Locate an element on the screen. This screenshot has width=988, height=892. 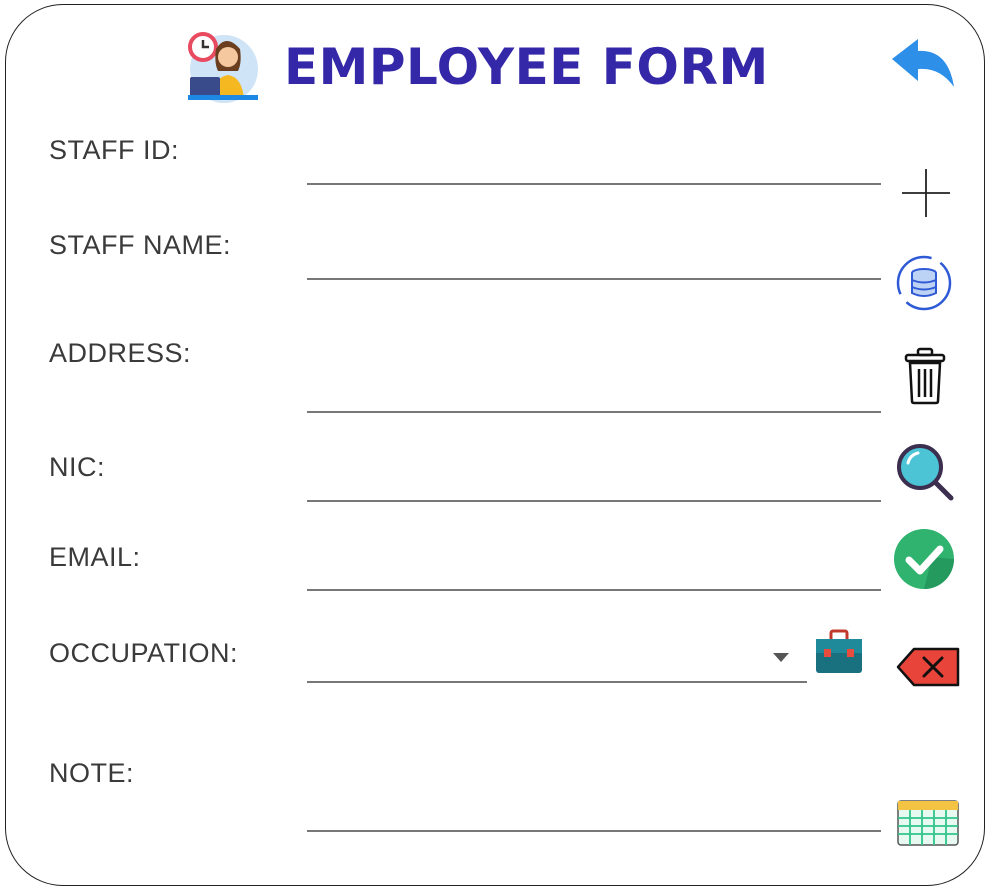
header: EMPLOYEE FORM is located at coordinates (477, 67).